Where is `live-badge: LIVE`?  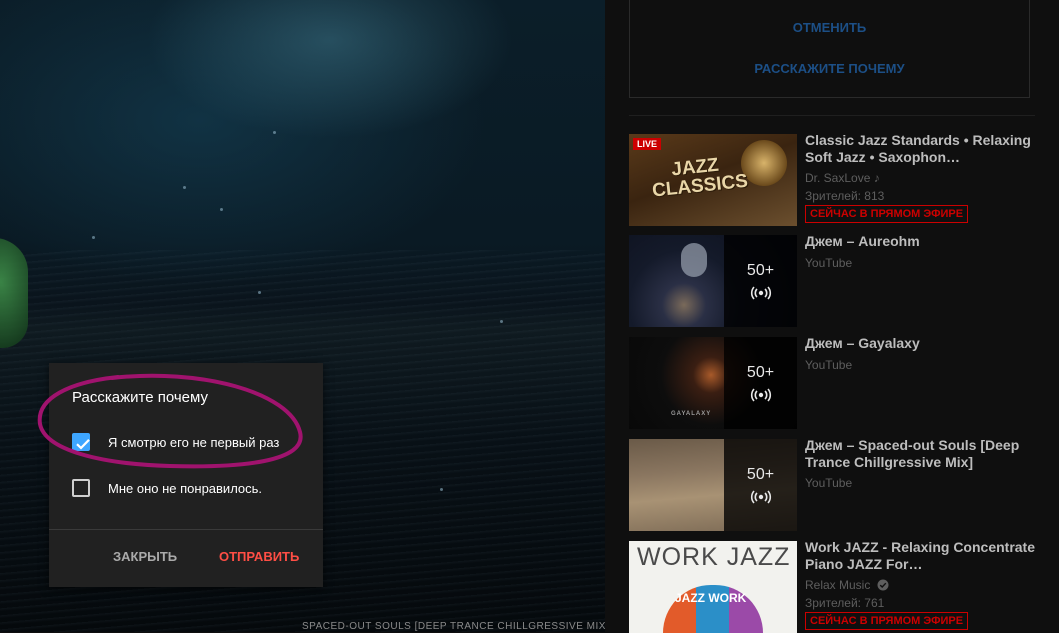
live-badge: LIVE is located at coordinates (647, 144).